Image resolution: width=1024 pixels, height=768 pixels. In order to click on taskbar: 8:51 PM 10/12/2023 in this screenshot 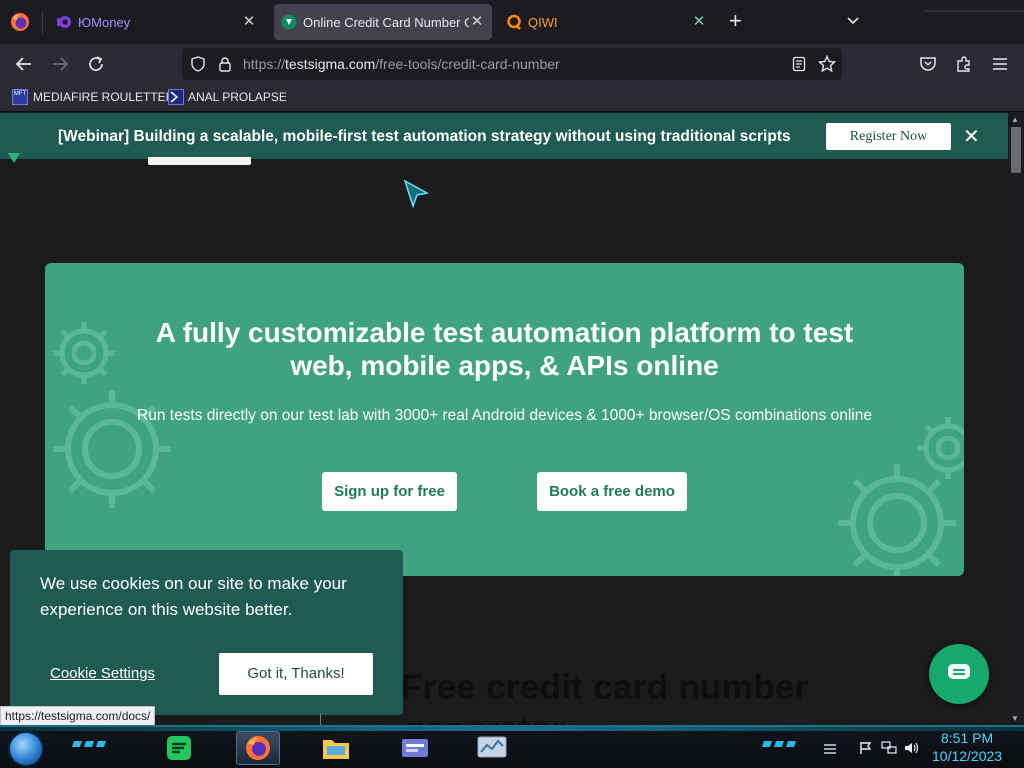, I will do `click(512, 746)`.